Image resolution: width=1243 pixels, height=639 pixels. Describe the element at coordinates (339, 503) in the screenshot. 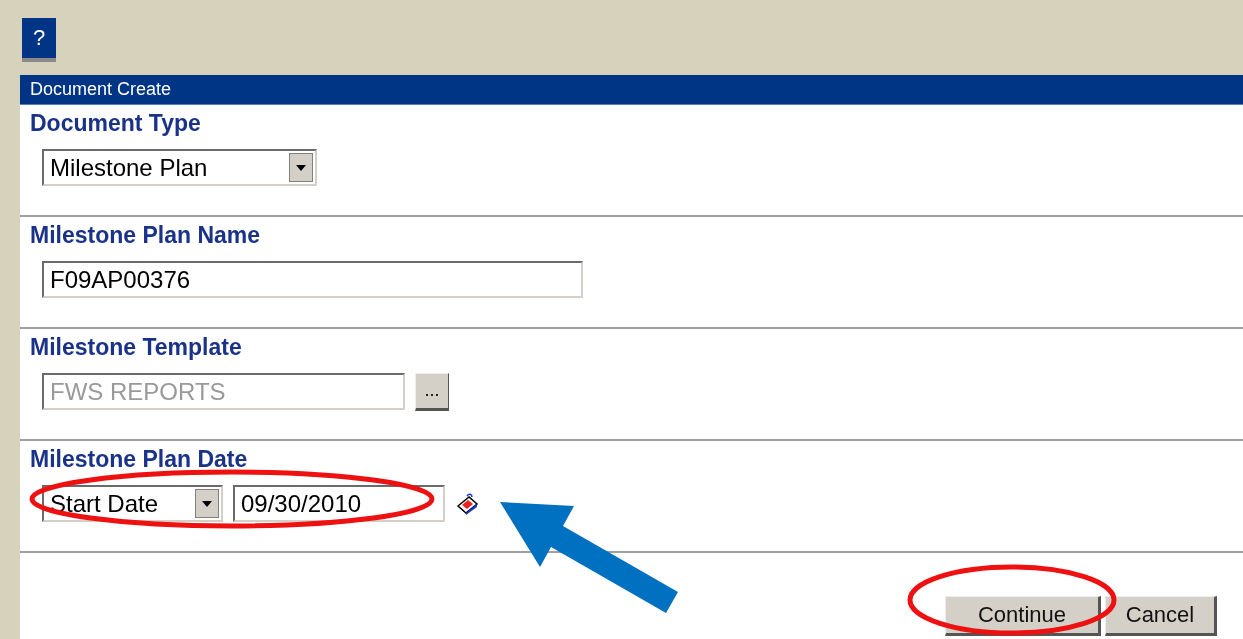

I see `date-field: 09/30/2010` at that location.